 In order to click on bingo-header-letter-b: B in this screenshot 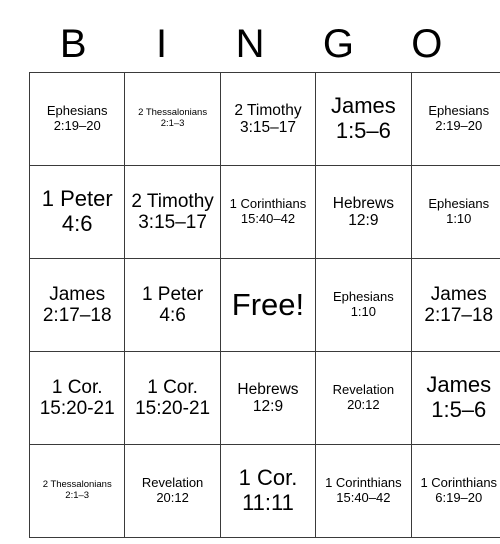, I will do `click(73, 44)`.